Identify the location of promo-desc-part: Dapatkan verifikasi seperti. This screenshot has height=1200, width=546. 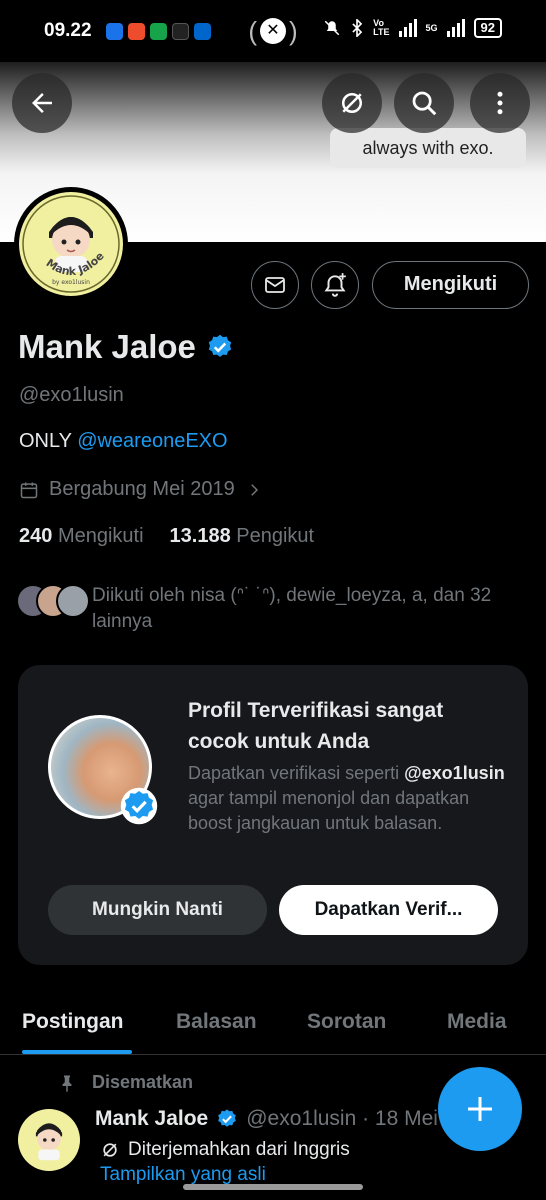
(296, 773).